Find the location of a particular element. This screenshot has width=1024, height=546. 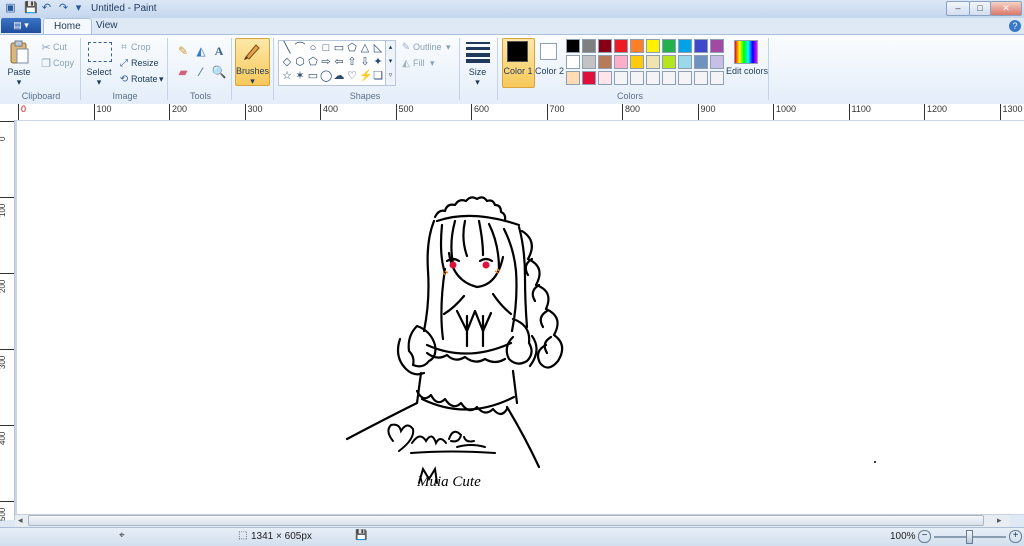

scroll-right-icon: ▸ is located at coordinates (999, 520).